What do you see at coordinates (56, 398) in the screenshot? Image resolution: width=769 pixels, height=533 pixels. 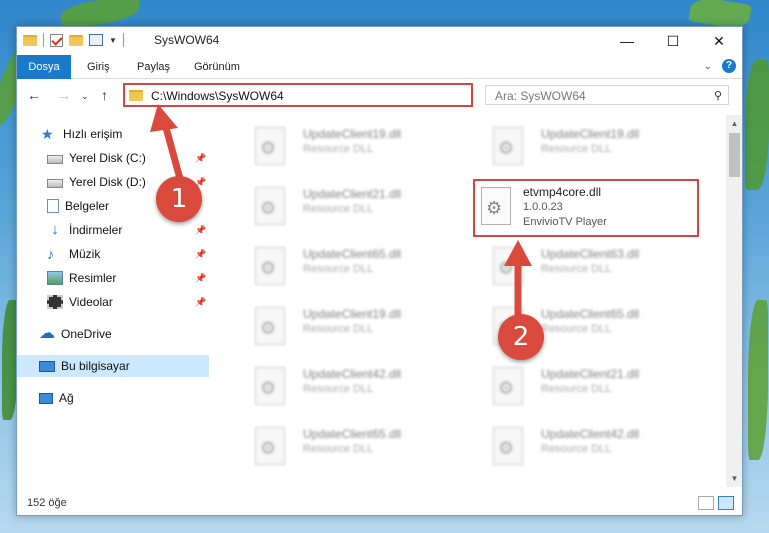 I see `nav-item-network: Ağ` at bounding box center [56, 398].